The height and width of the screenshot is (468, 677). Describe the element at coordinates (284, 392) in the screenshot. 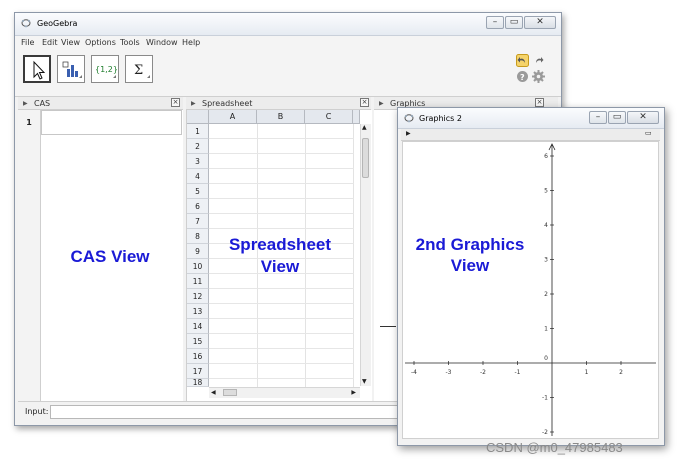

I see `horizontal-scrollbar: ◀ ▶` at that location.